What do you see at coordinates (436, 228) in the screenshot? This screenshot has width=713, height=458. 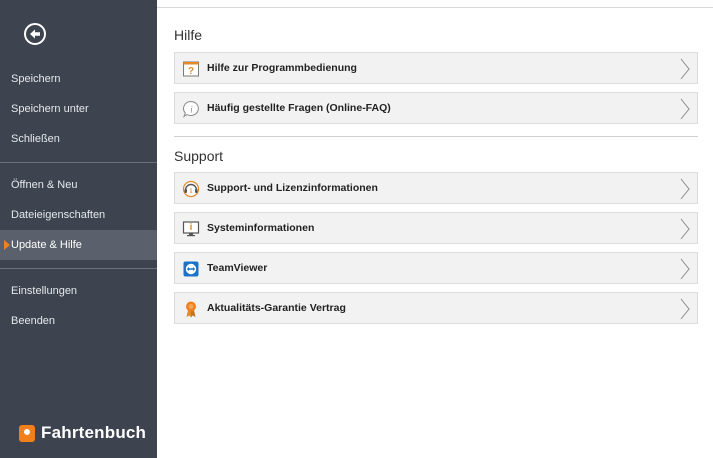 I see `support-item-systeminformationen: Systeminformationen` at bounding box center [436, 228].